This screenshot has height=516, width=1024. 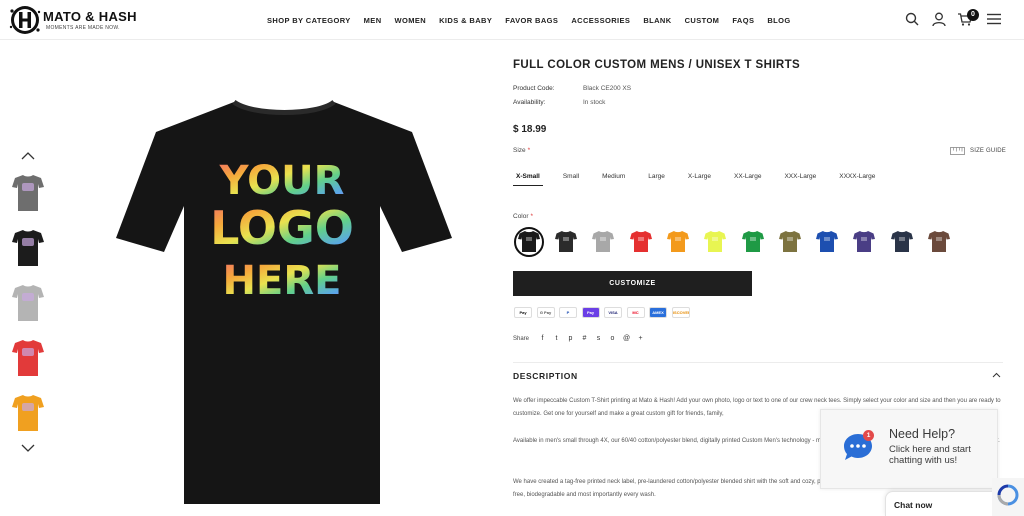 I want to click on payment-method-2-icon: G Pay, so click(x=545, y=312).